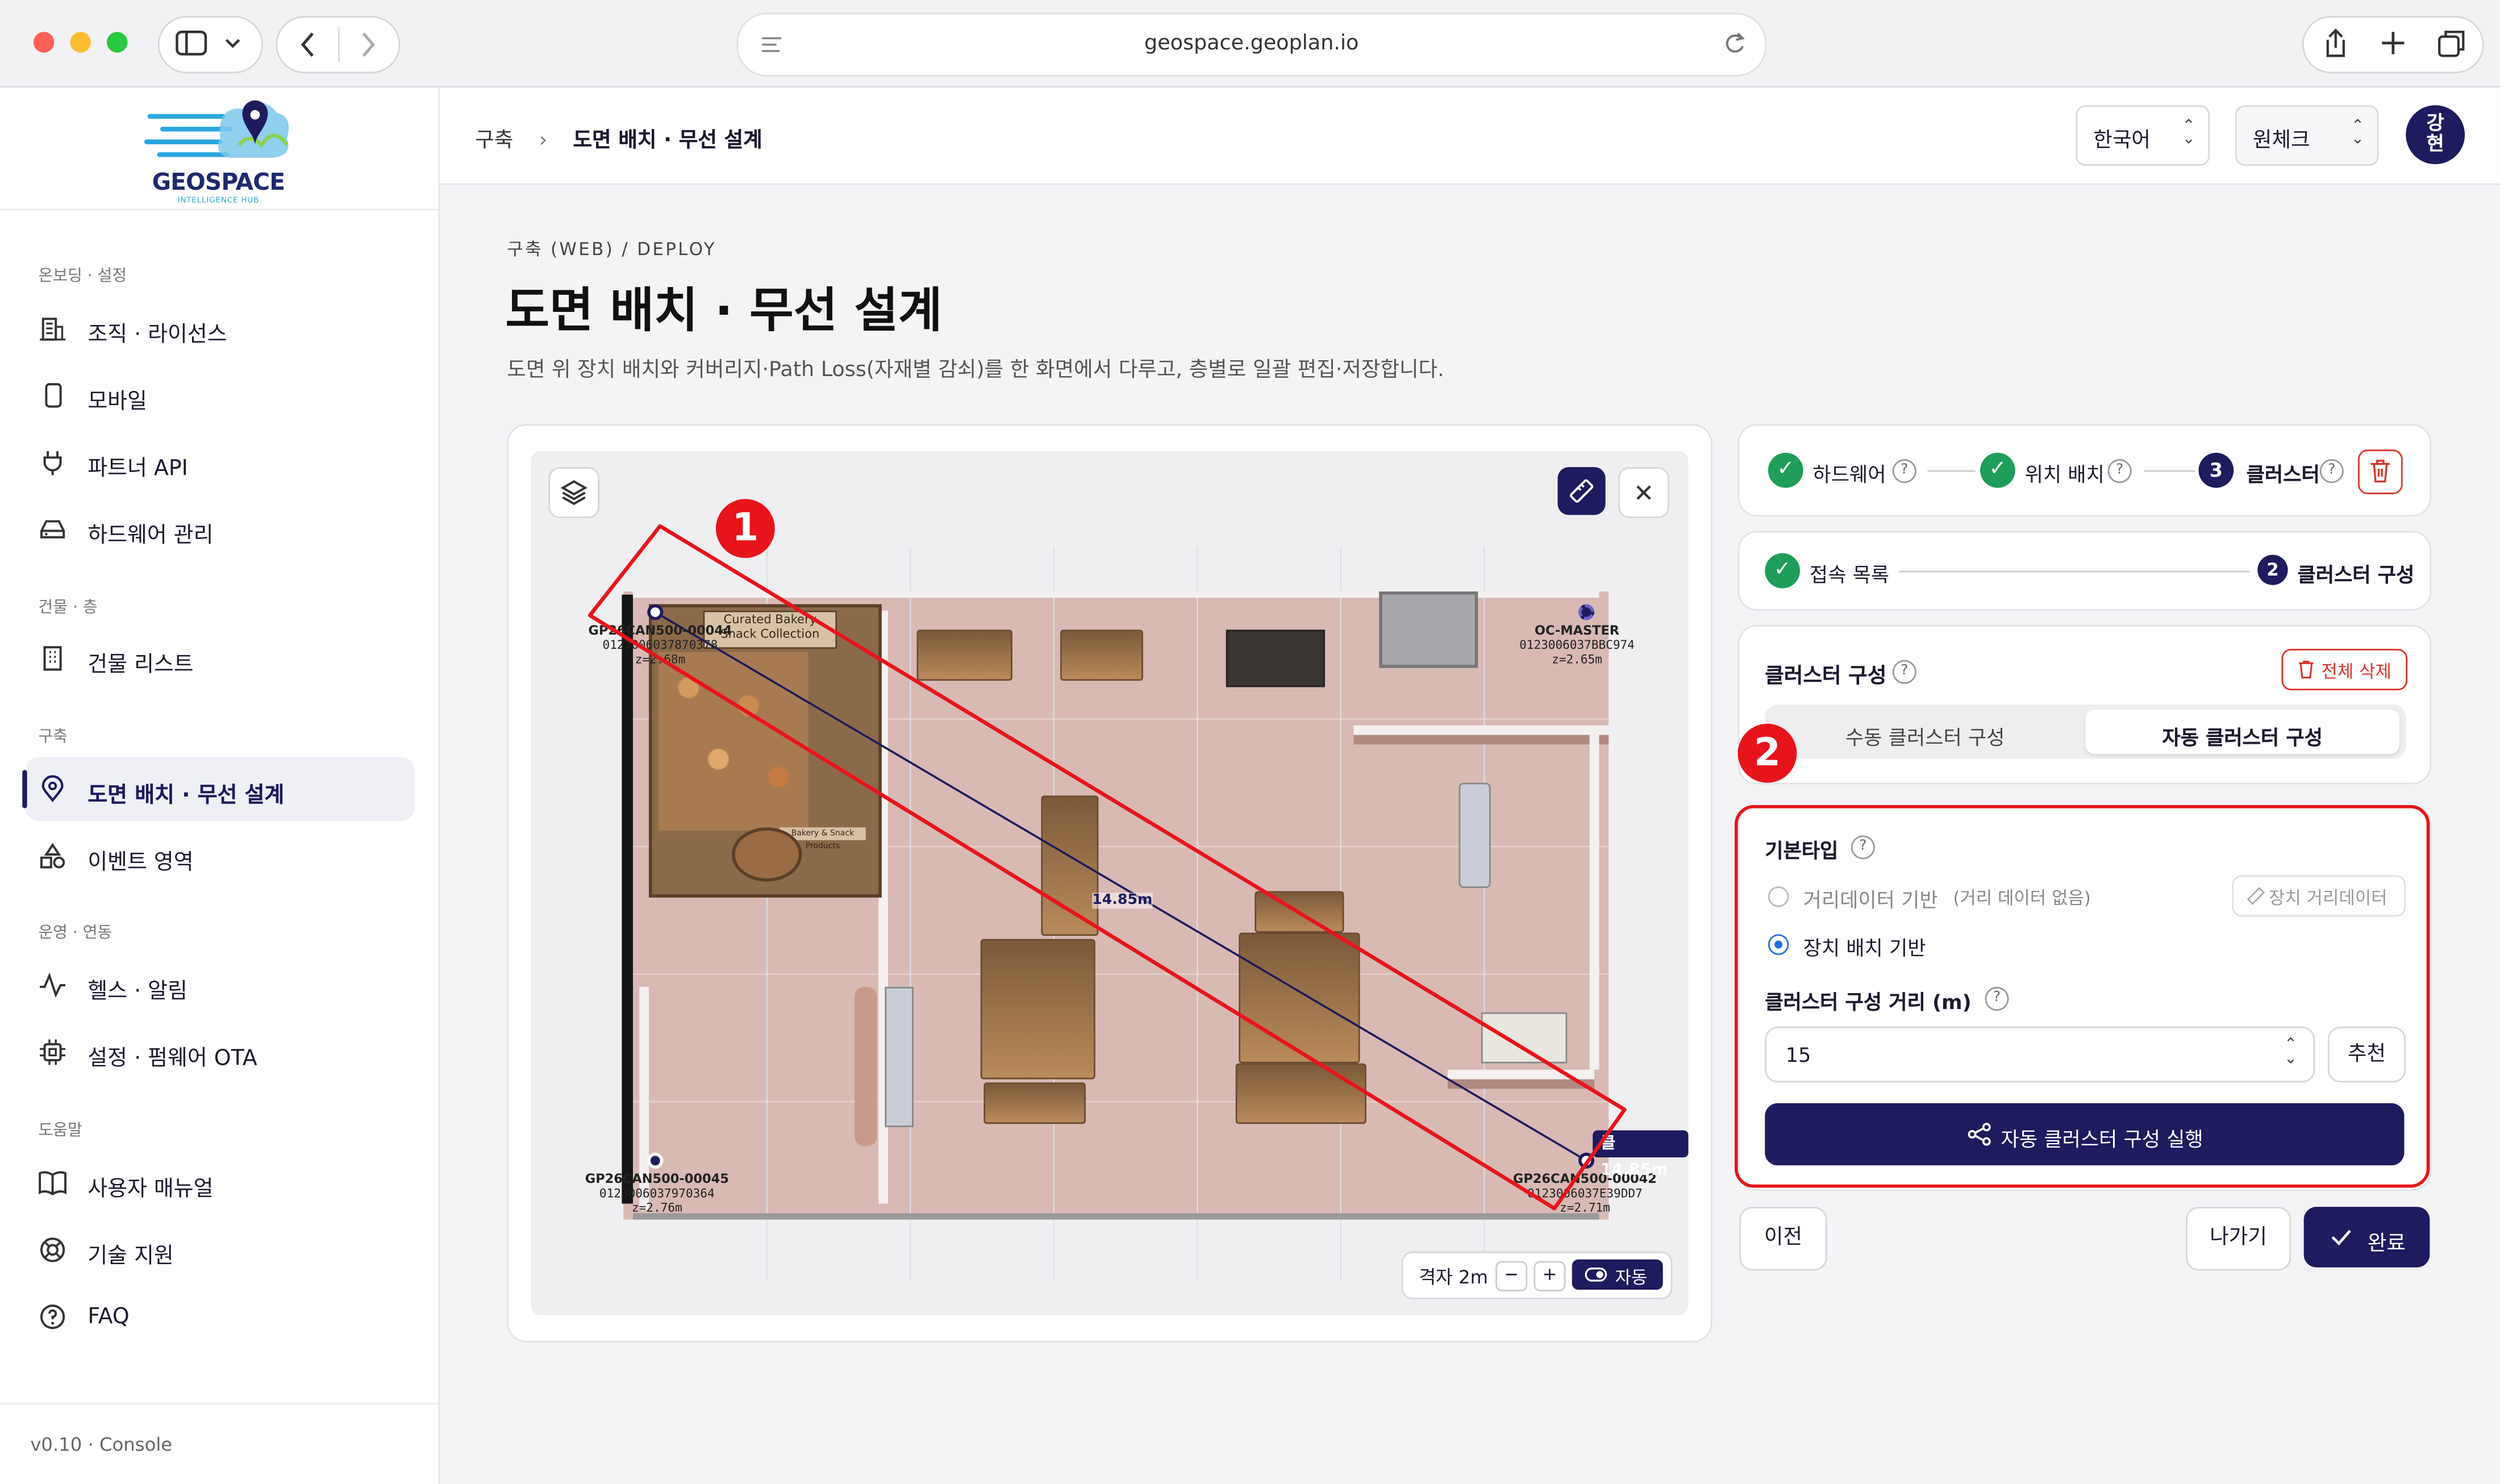  I want to click on sidebar-item-label: 파트너 API, so click(138, 469).